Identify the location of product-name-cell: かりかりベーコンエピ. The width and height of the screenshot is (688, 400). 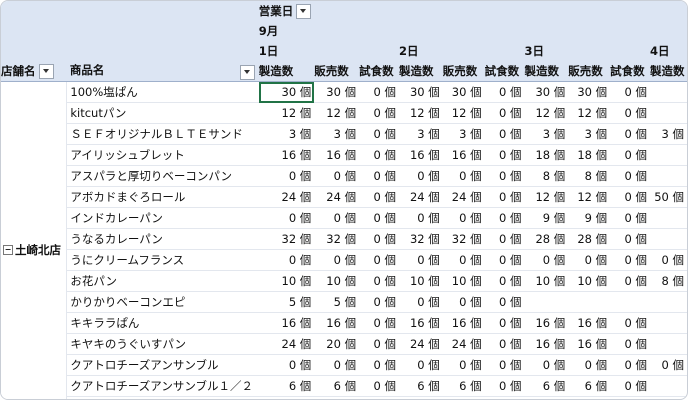
(162, 302).